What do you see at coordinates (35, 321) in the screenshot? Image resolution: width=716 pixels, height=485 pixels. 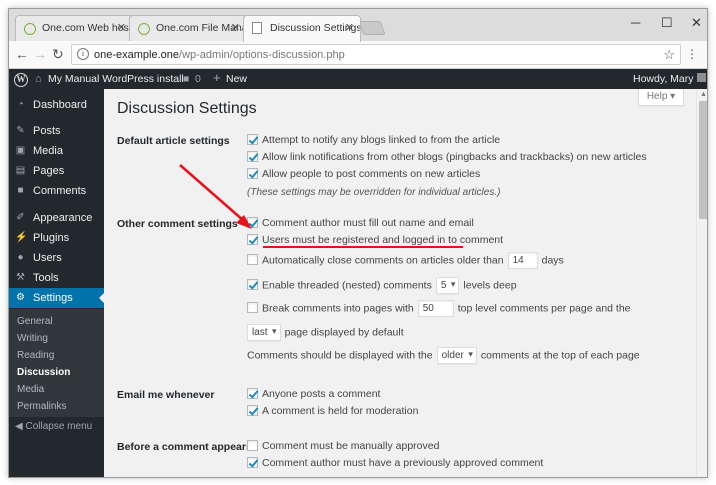 I see `submenu-general: General` at bounding box center [35, 321].